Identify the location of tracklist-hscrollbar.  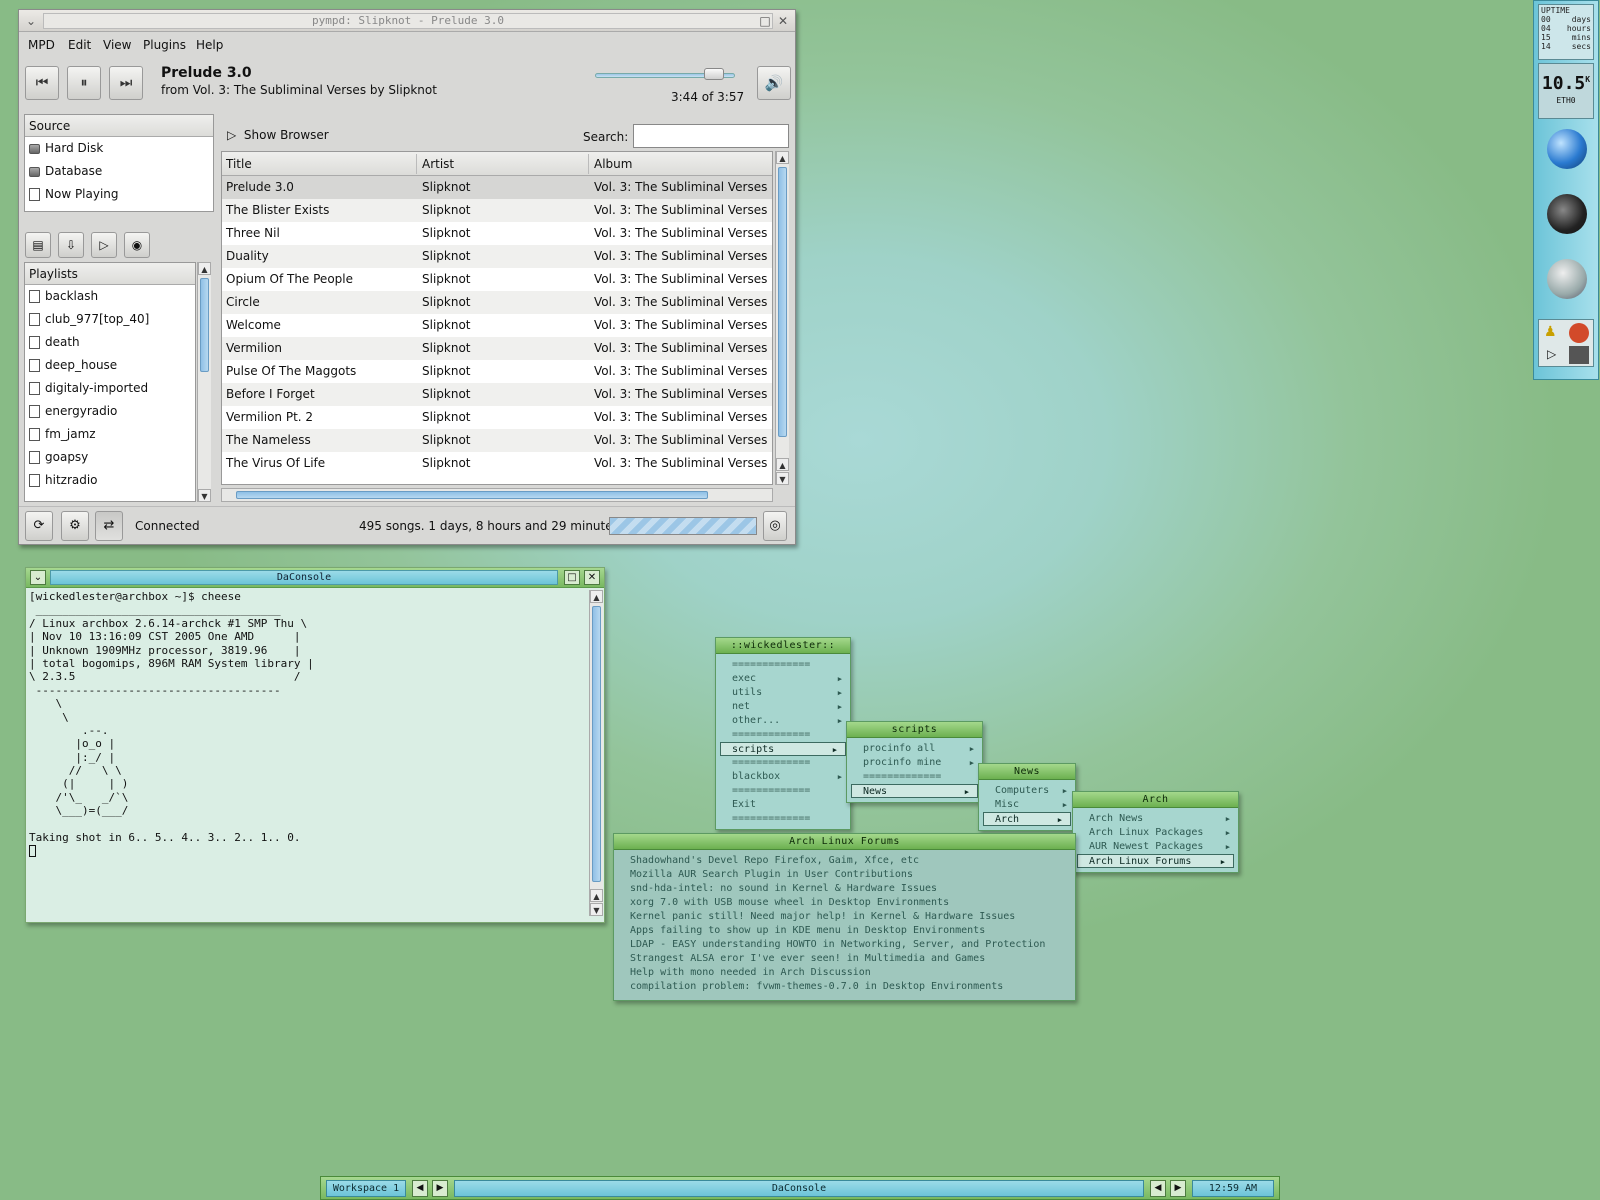
(497, 495).